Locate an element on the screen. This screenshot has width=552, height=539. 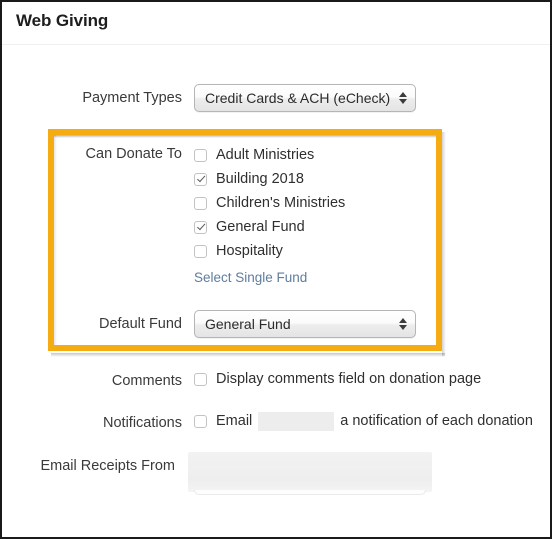
payment-types-control: Credit Cards & ACH (eCheck) is located at coordinates (305, 98).